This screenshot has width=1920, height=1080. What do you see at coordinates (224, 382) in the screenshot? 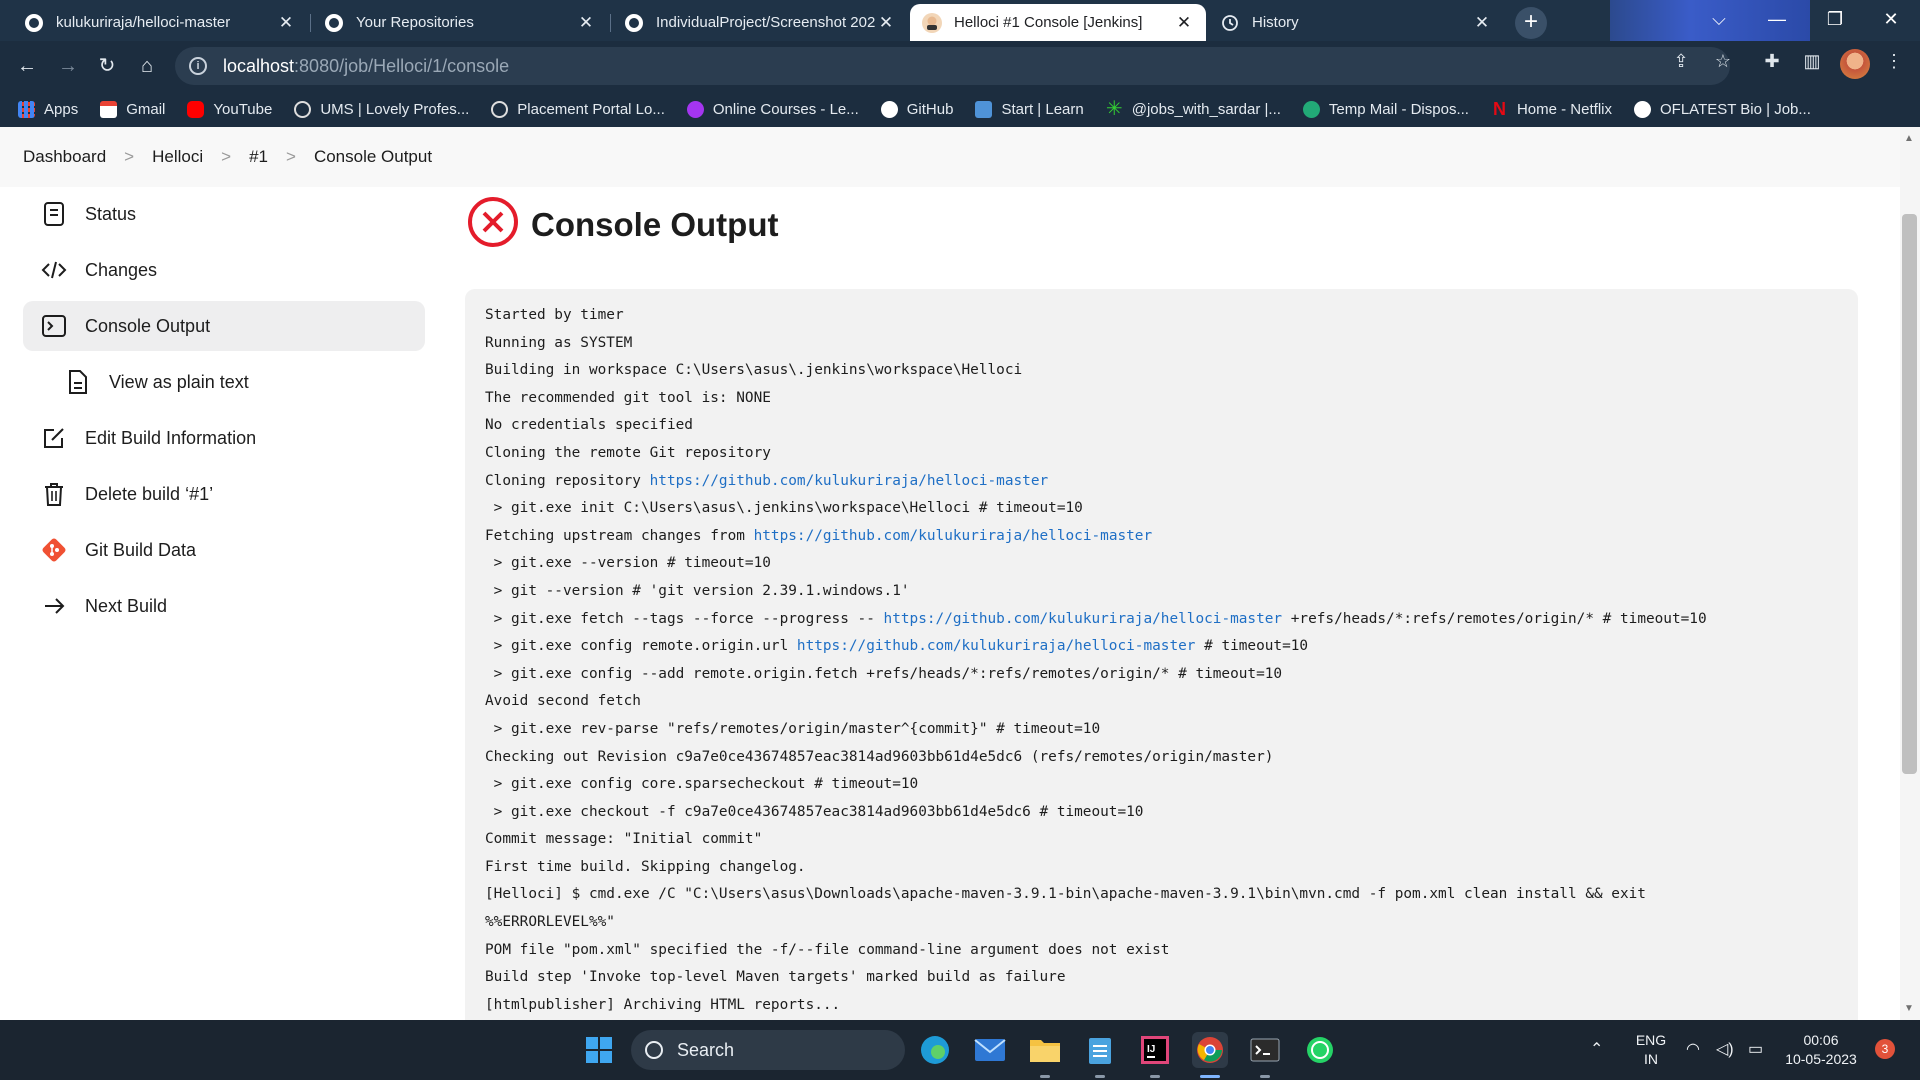
I see `sidebar-item-view-plain-text: View as plain text` at bounding box center [224, 382].